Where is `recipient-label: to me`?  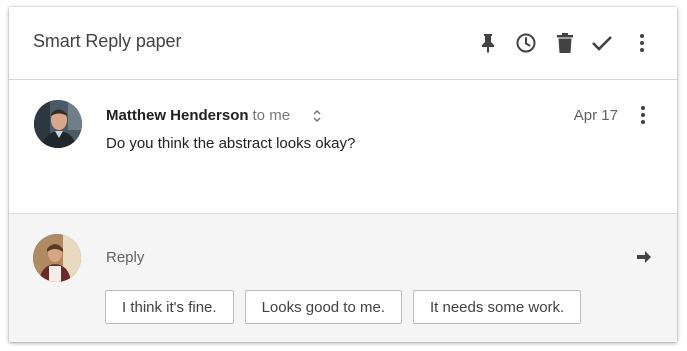 recipient-label: to me is located at coordinates (271, 115).